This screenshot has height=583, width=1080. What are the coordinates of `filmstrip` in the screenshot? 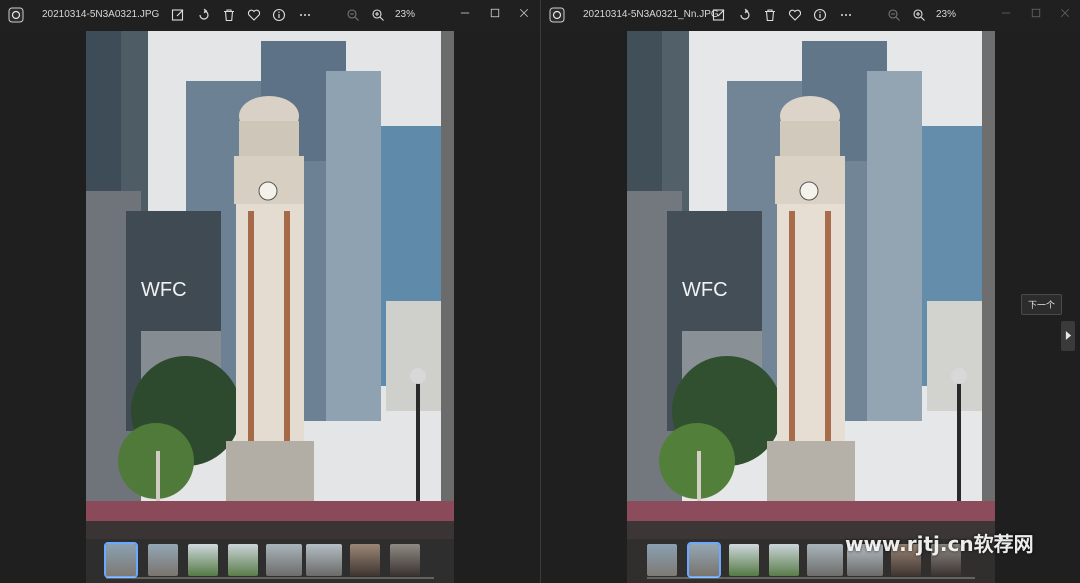 It's located at (270, 561).